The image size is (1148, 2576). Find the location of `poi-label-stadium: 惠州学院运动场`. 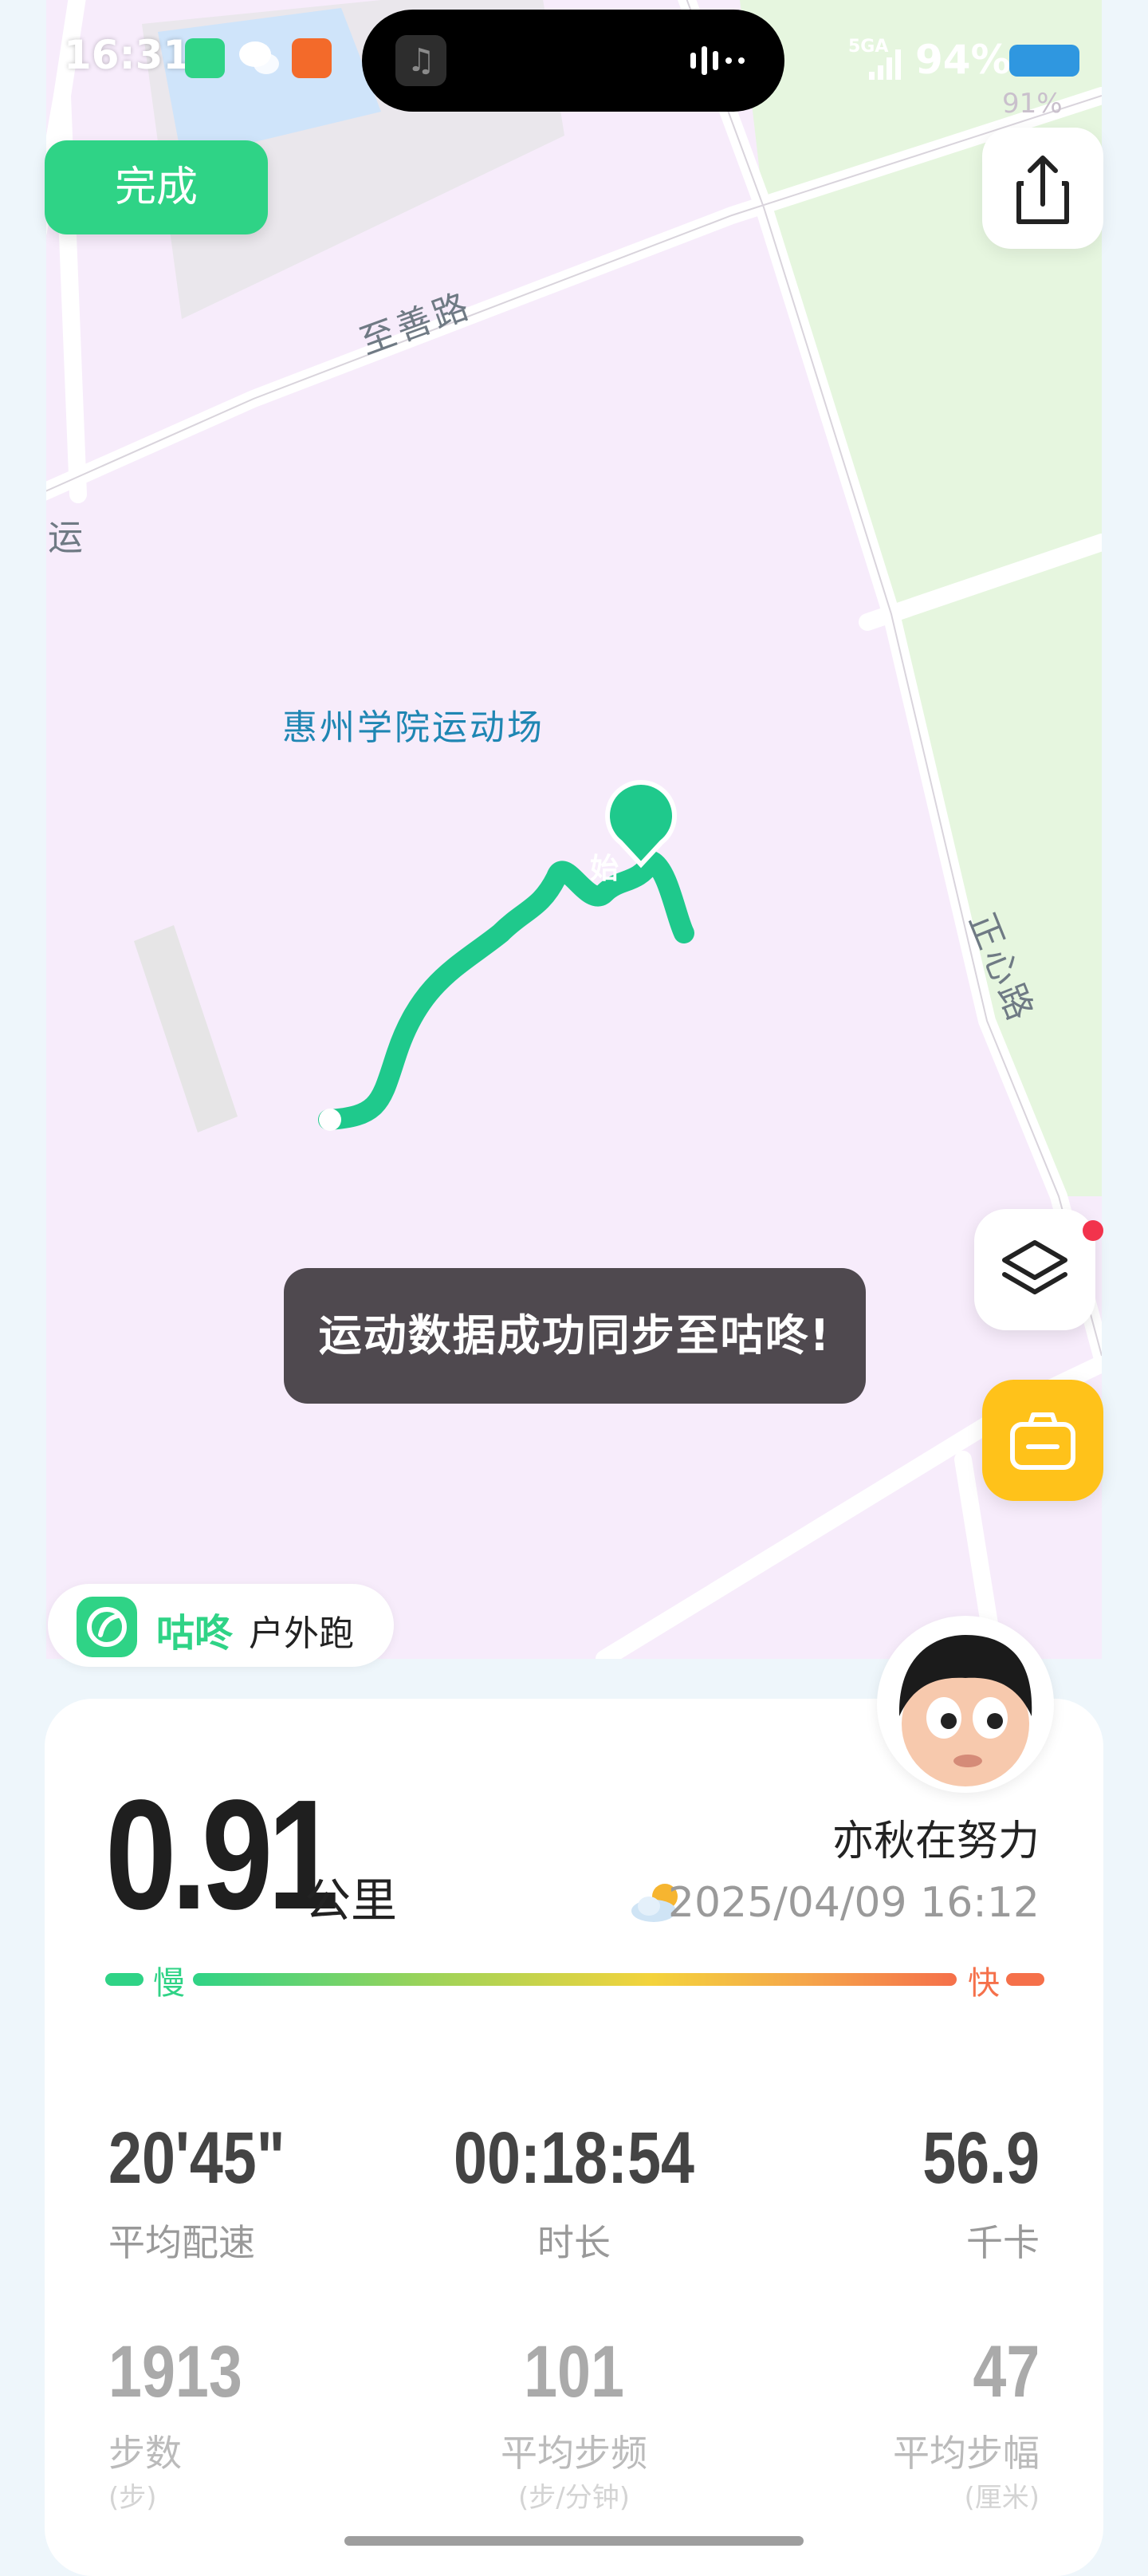

poi-label-stadium: 惠州学院运动场 is located at coordinates (413, 727).